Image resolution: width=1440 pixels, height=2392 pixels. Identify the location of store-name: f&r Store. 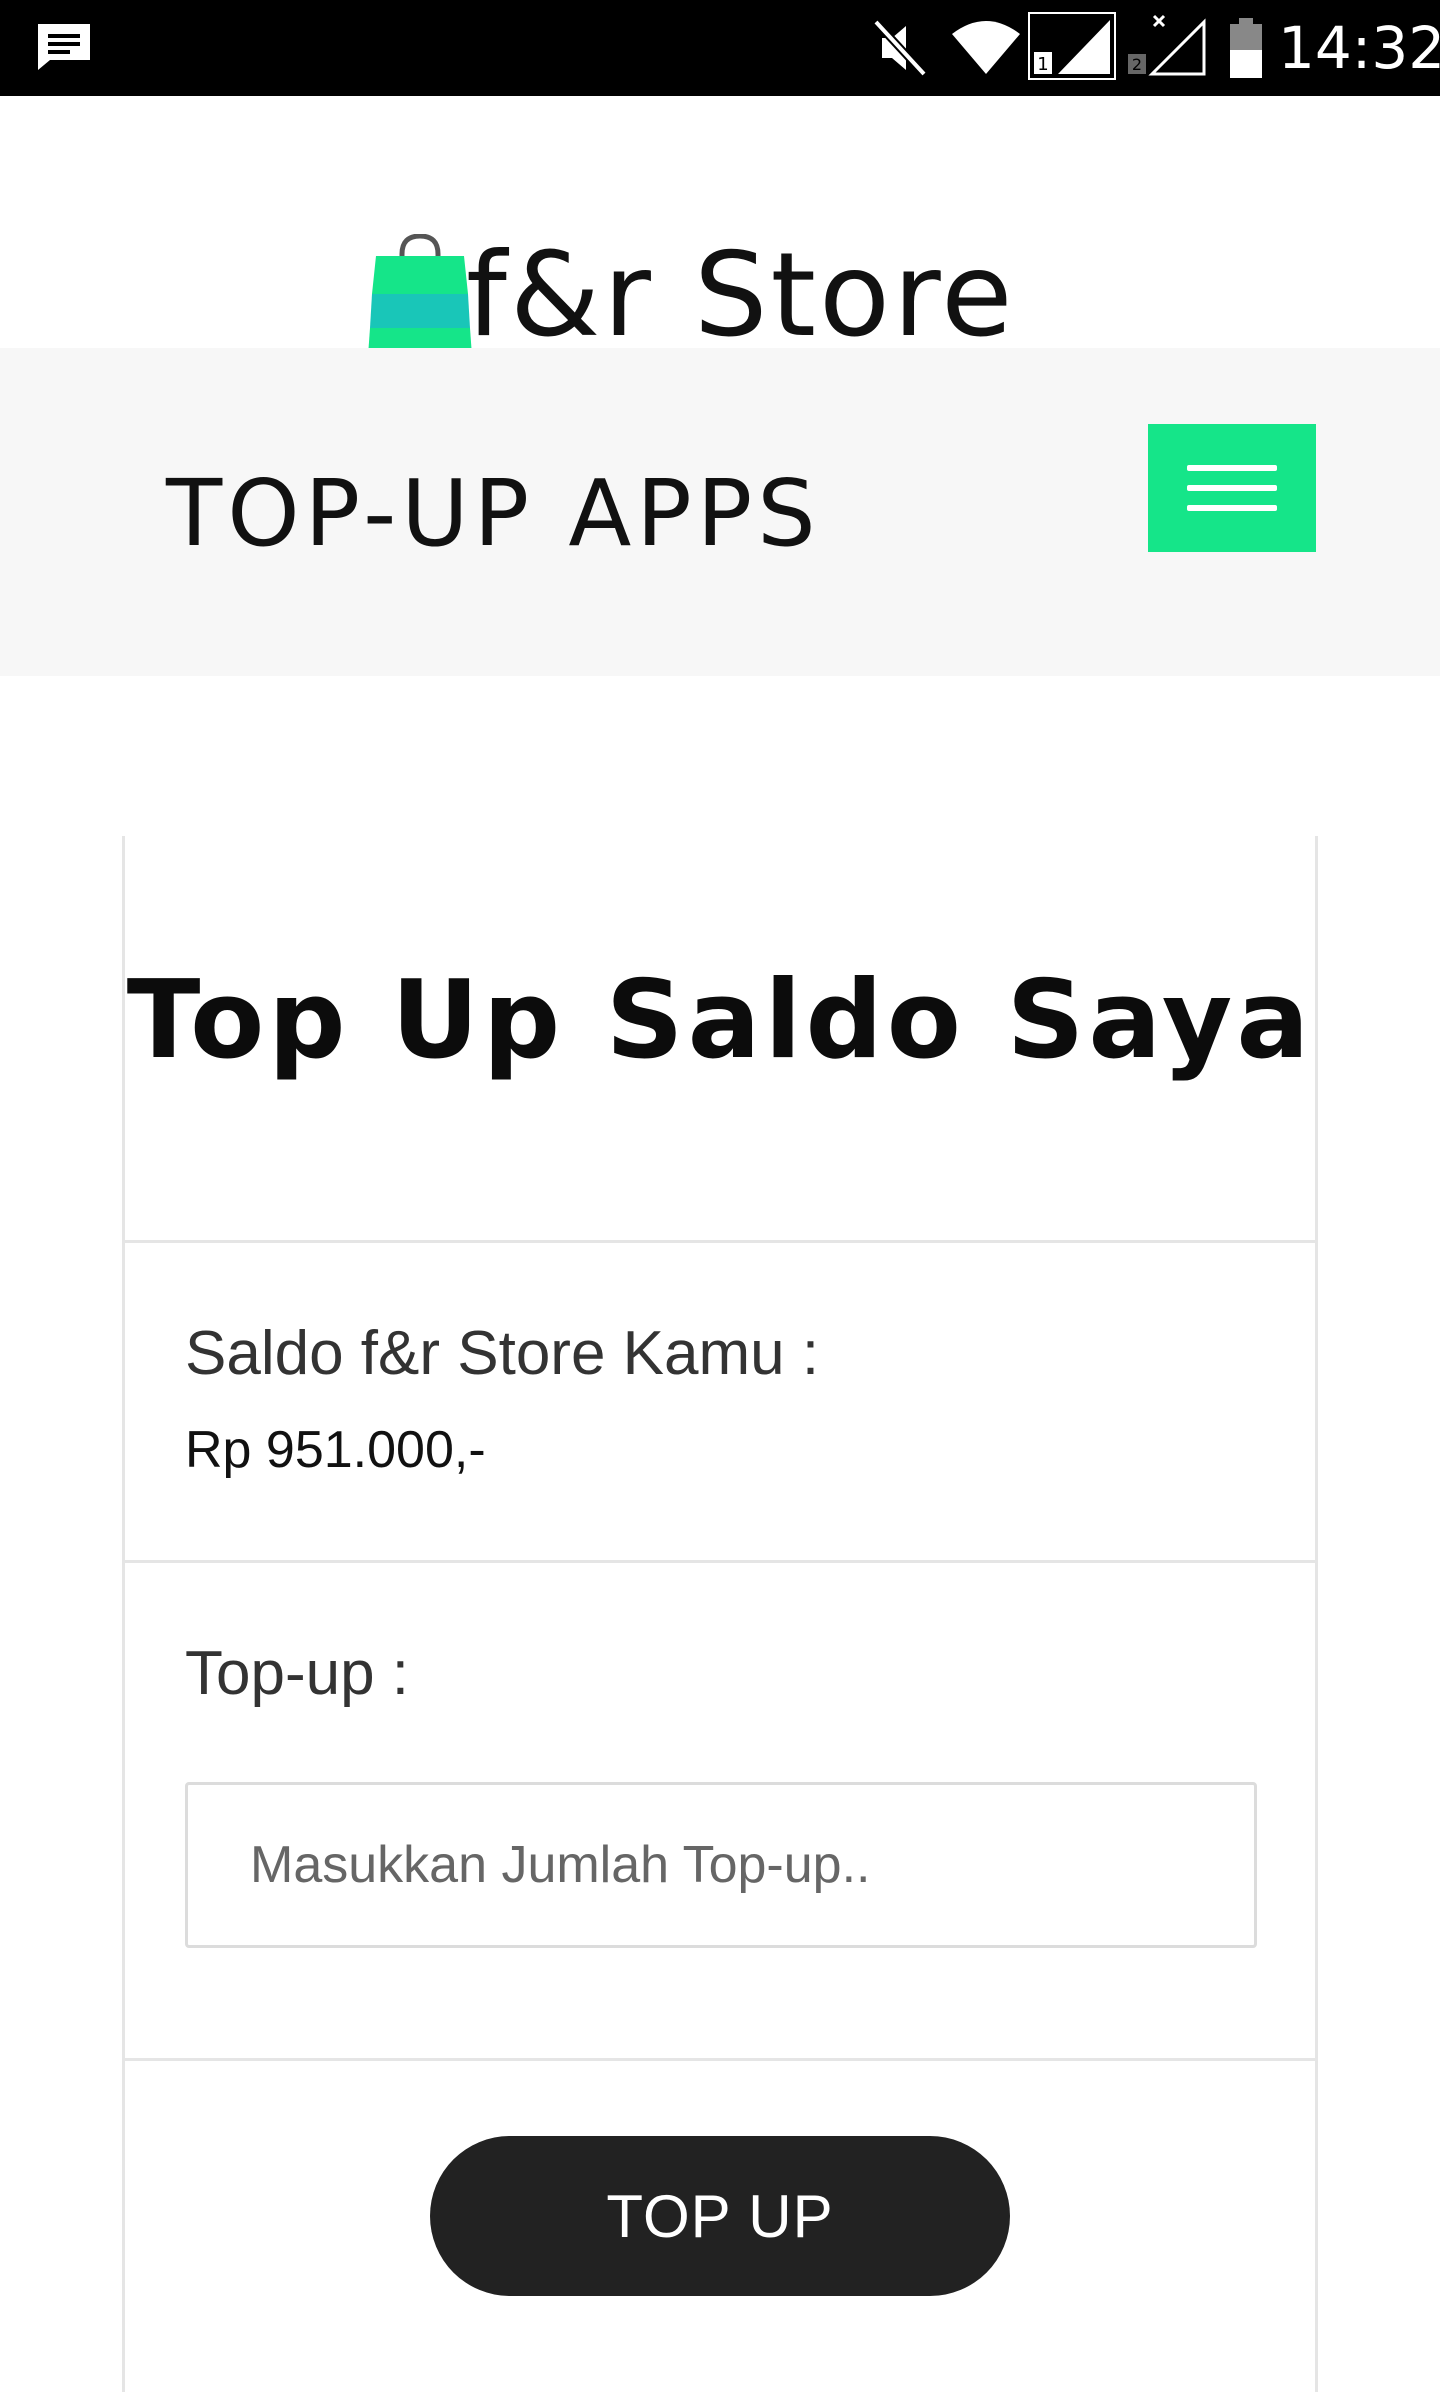
(741, 295).